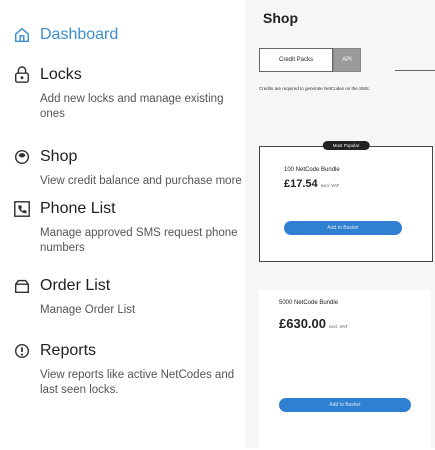 The image size is (435, 450). I want to click on tab-bar: Credit Packs API, so click(310, 60).